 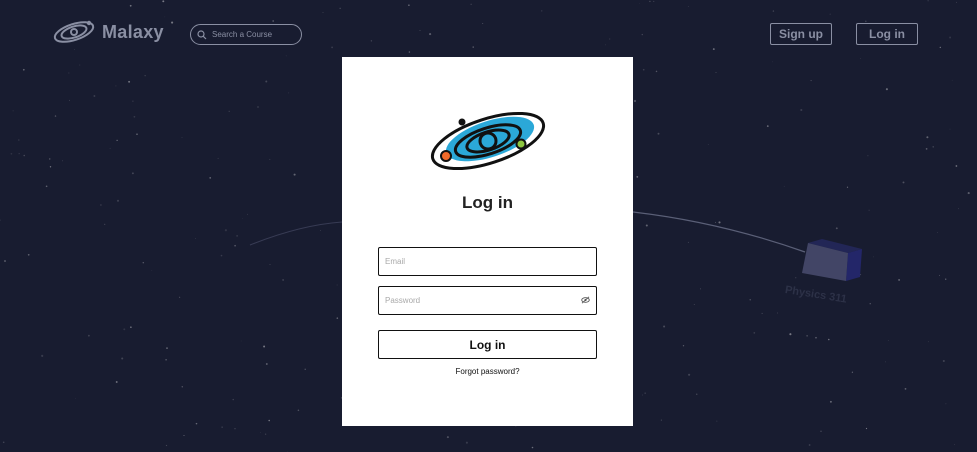 I want to click on modal-title: Log in, so click(x=487, y=202).